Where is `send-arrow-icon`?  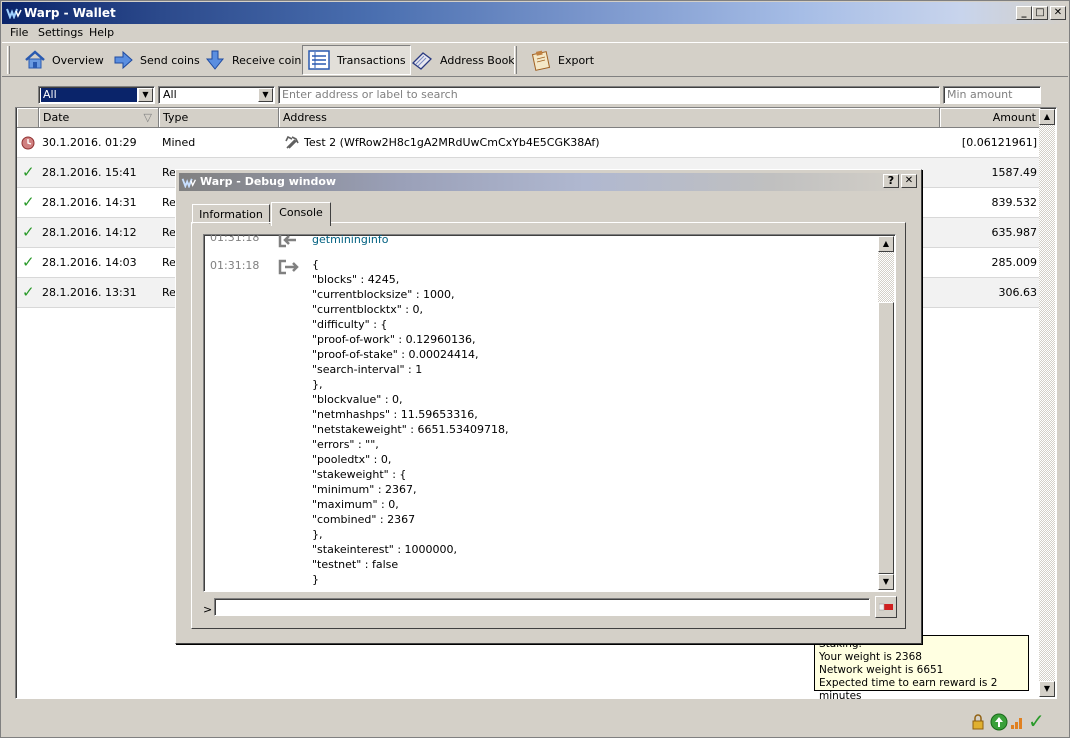
send-arrow-icon is located at coordinates (123, 60).